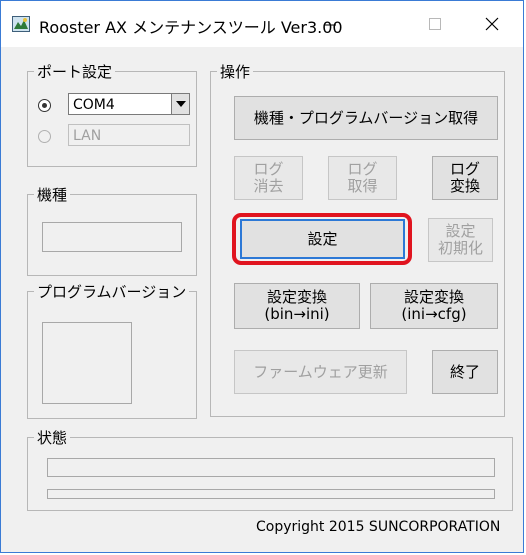 Image resolution: width=526 pixels, height=555 pixels. I want to click on port-settings-title: ポート設定, so click(75, 71).